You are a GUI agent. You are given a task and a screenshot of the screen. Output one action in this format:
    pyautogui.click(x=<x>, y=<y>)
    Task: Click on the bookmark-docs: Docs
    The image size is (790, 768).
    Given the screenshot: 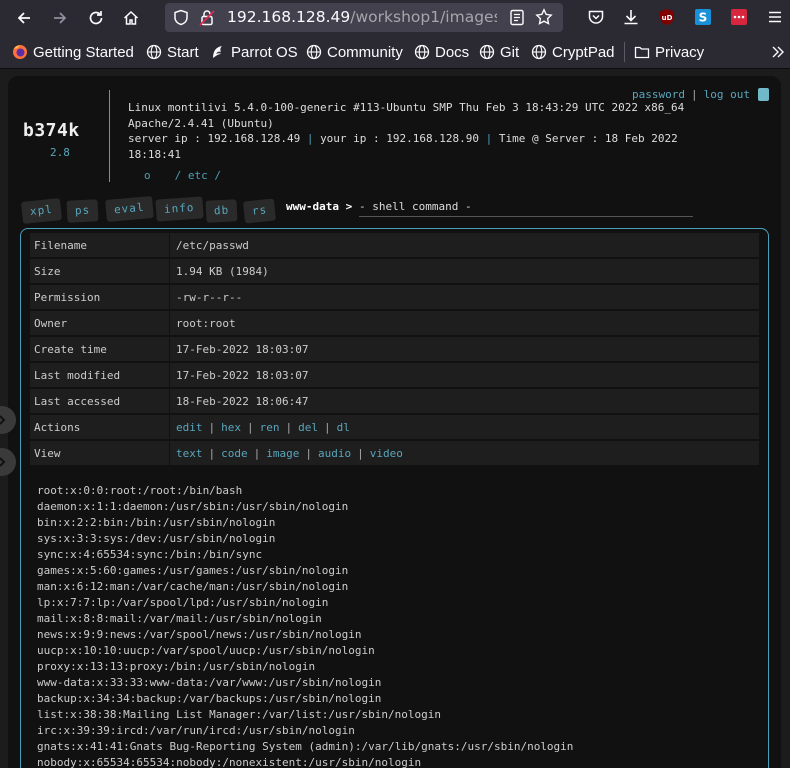 What is the action you would take?
    pyautogui.click(x=441, y=52)
    